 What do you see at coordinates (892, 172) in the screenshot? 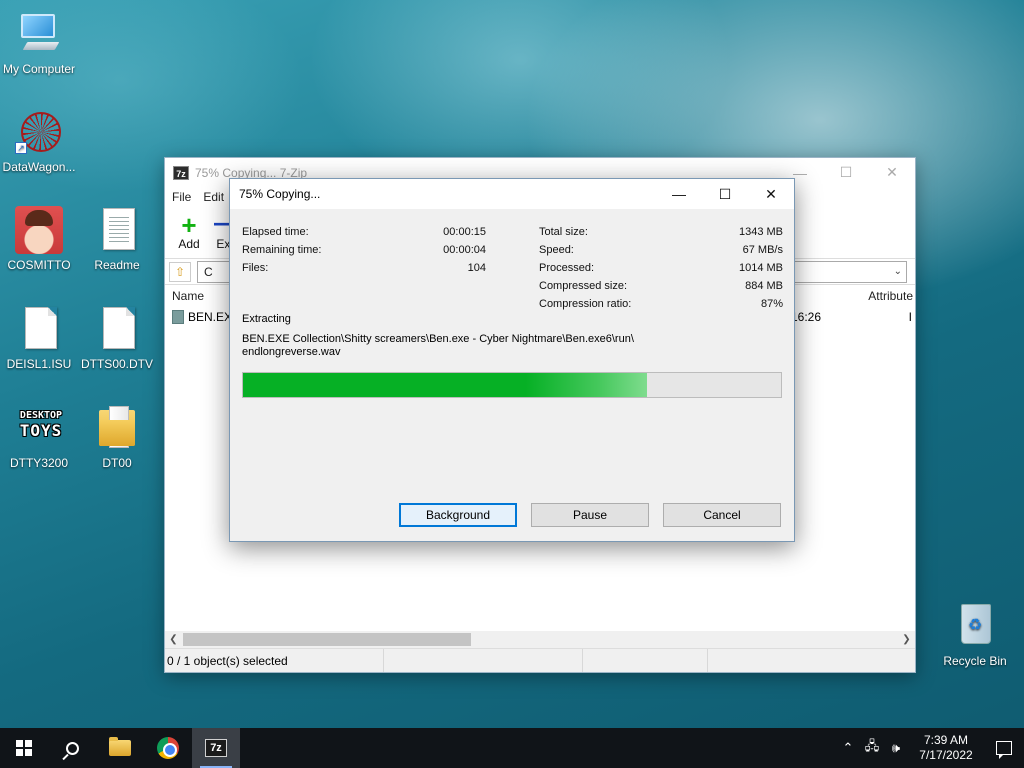
I see `close-button: ✕` at bounding box center [892, 172].